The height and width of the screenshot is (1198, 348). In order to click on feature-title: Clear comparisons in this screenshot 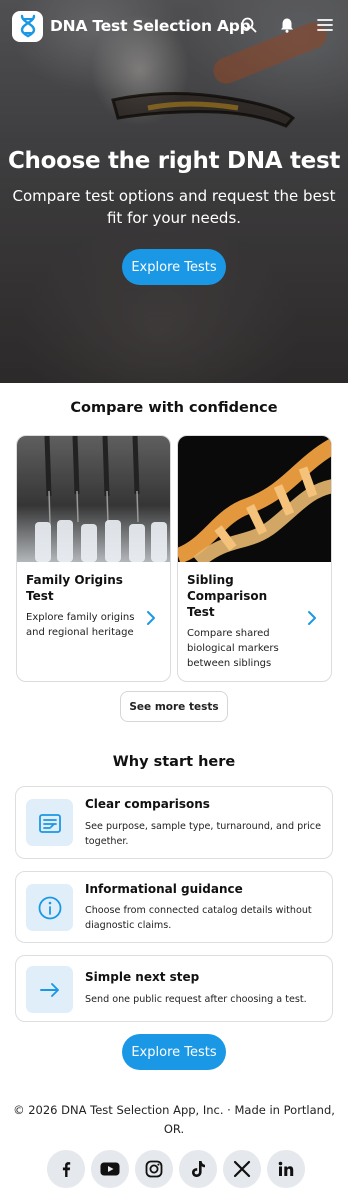, I will do `click(147, 804)`.